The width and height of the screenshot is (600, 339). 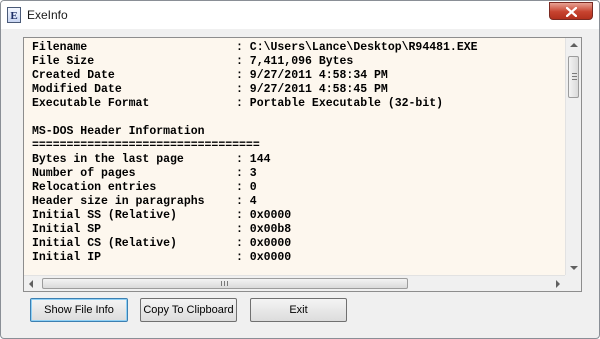 What do you see at coordinates (297, 230) in the screenshot?
I see `info-line: Initial SP : 0x00b8` at bounding box center [297, 230].